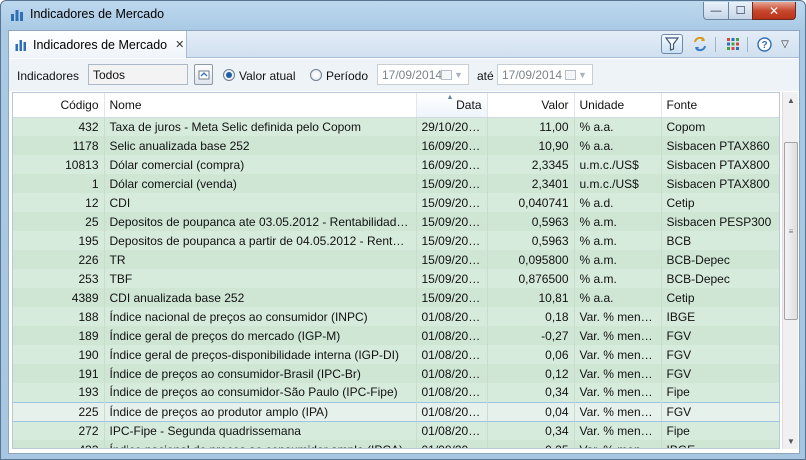 The width and height of the screenshot is (806, 460). Describe the element at coordinates (260, 164) in the screenshot. I see `cell-nome: Dólar comercial (compra)` at that location.